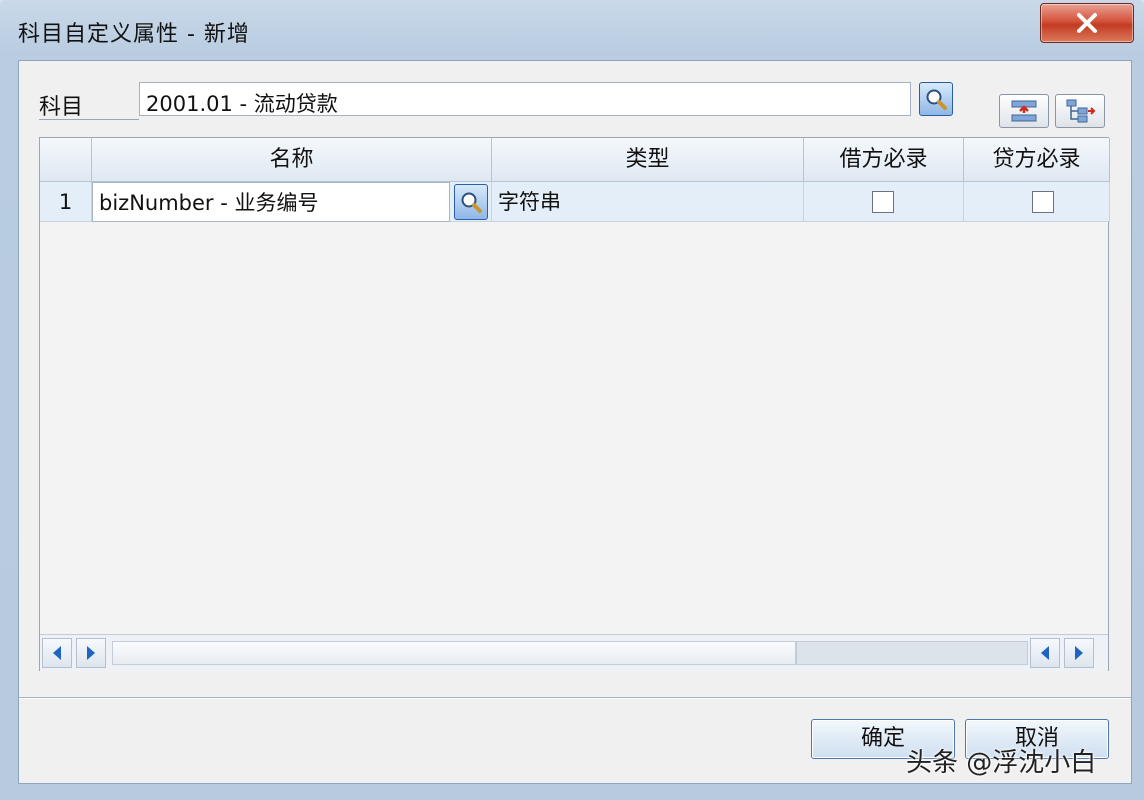 This screenshot has width=1144, height=800. Describe the element at coordinates (575, 698) in the screenshot. I see `footer-divider-highlight` at that location.